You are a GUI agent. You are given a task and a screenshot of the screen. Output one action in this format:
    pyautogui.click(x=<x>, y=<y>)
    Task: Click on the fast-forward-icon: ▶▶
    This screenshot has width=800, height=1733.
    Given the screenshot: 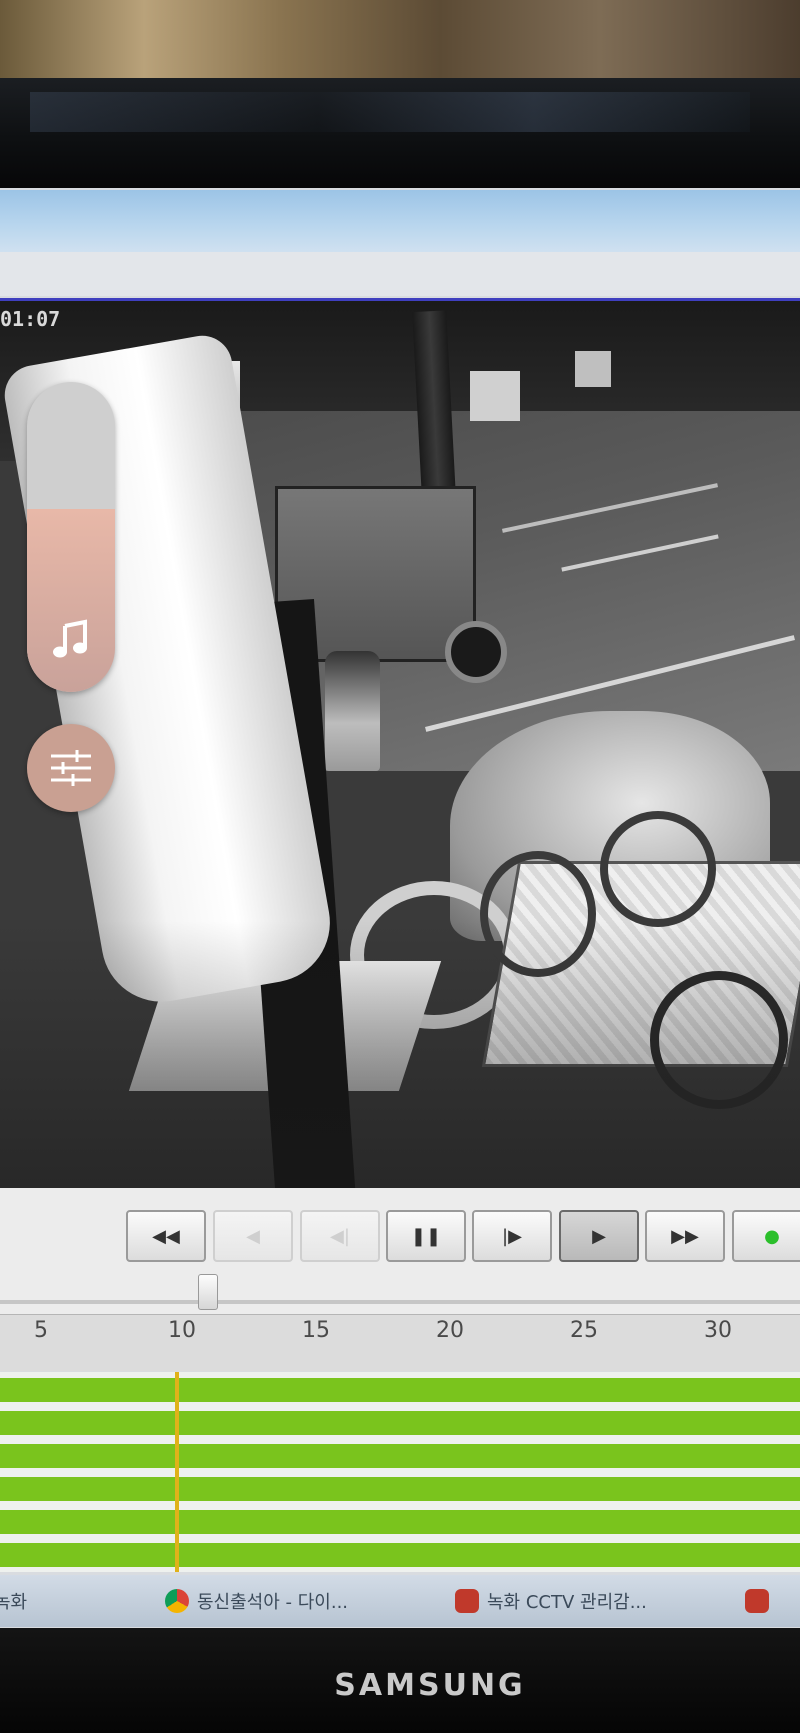 What is the action you would take?
    pyautogui.click(x=685, y=1236)
    